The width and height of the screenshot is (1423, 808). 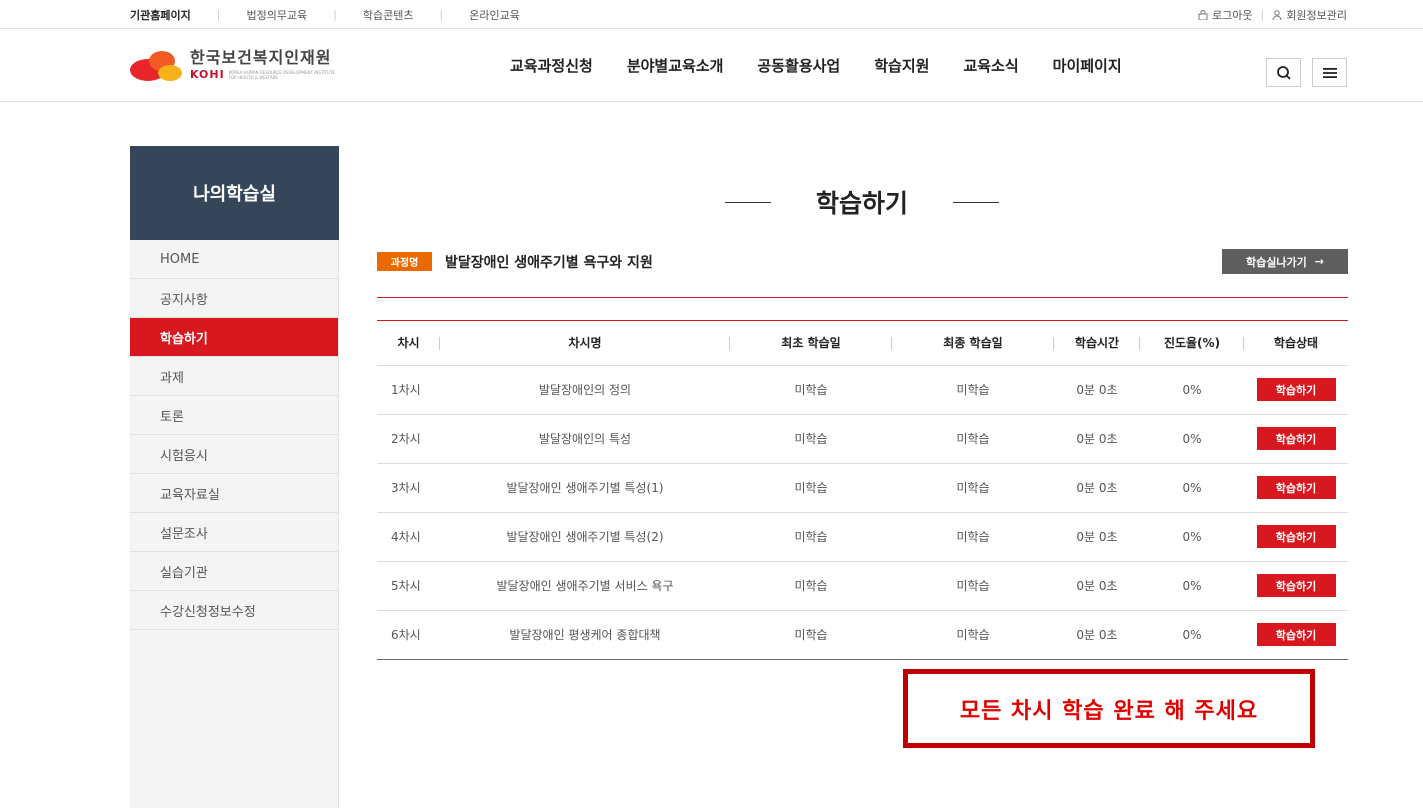 I want to click on col-header-study-time: 학습시간, so click(x=1097, y=343).